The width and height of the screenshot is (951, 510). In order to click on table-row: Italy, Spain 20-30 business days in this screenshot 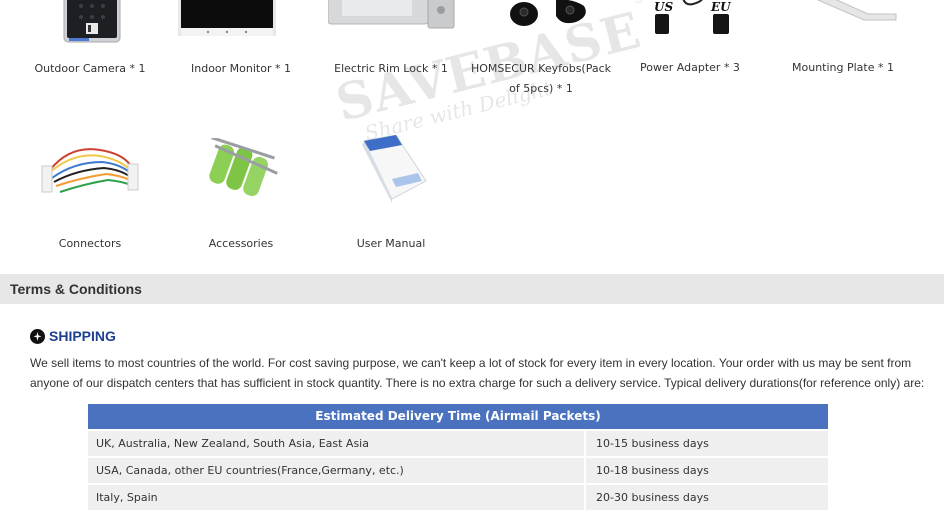, I will do `click(458, 497)`.